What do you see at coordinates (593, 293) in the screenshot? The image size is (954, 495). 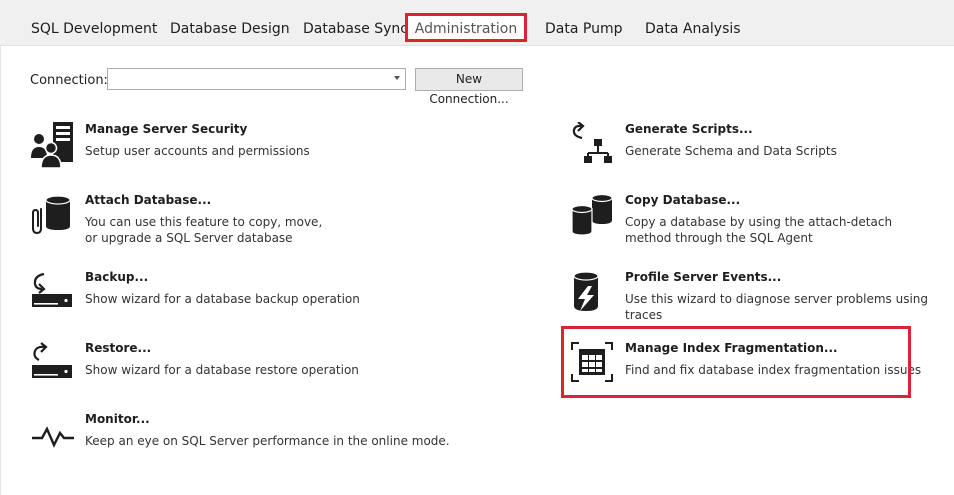 I see `profile-events-icon` at bounding box center [593, 293].